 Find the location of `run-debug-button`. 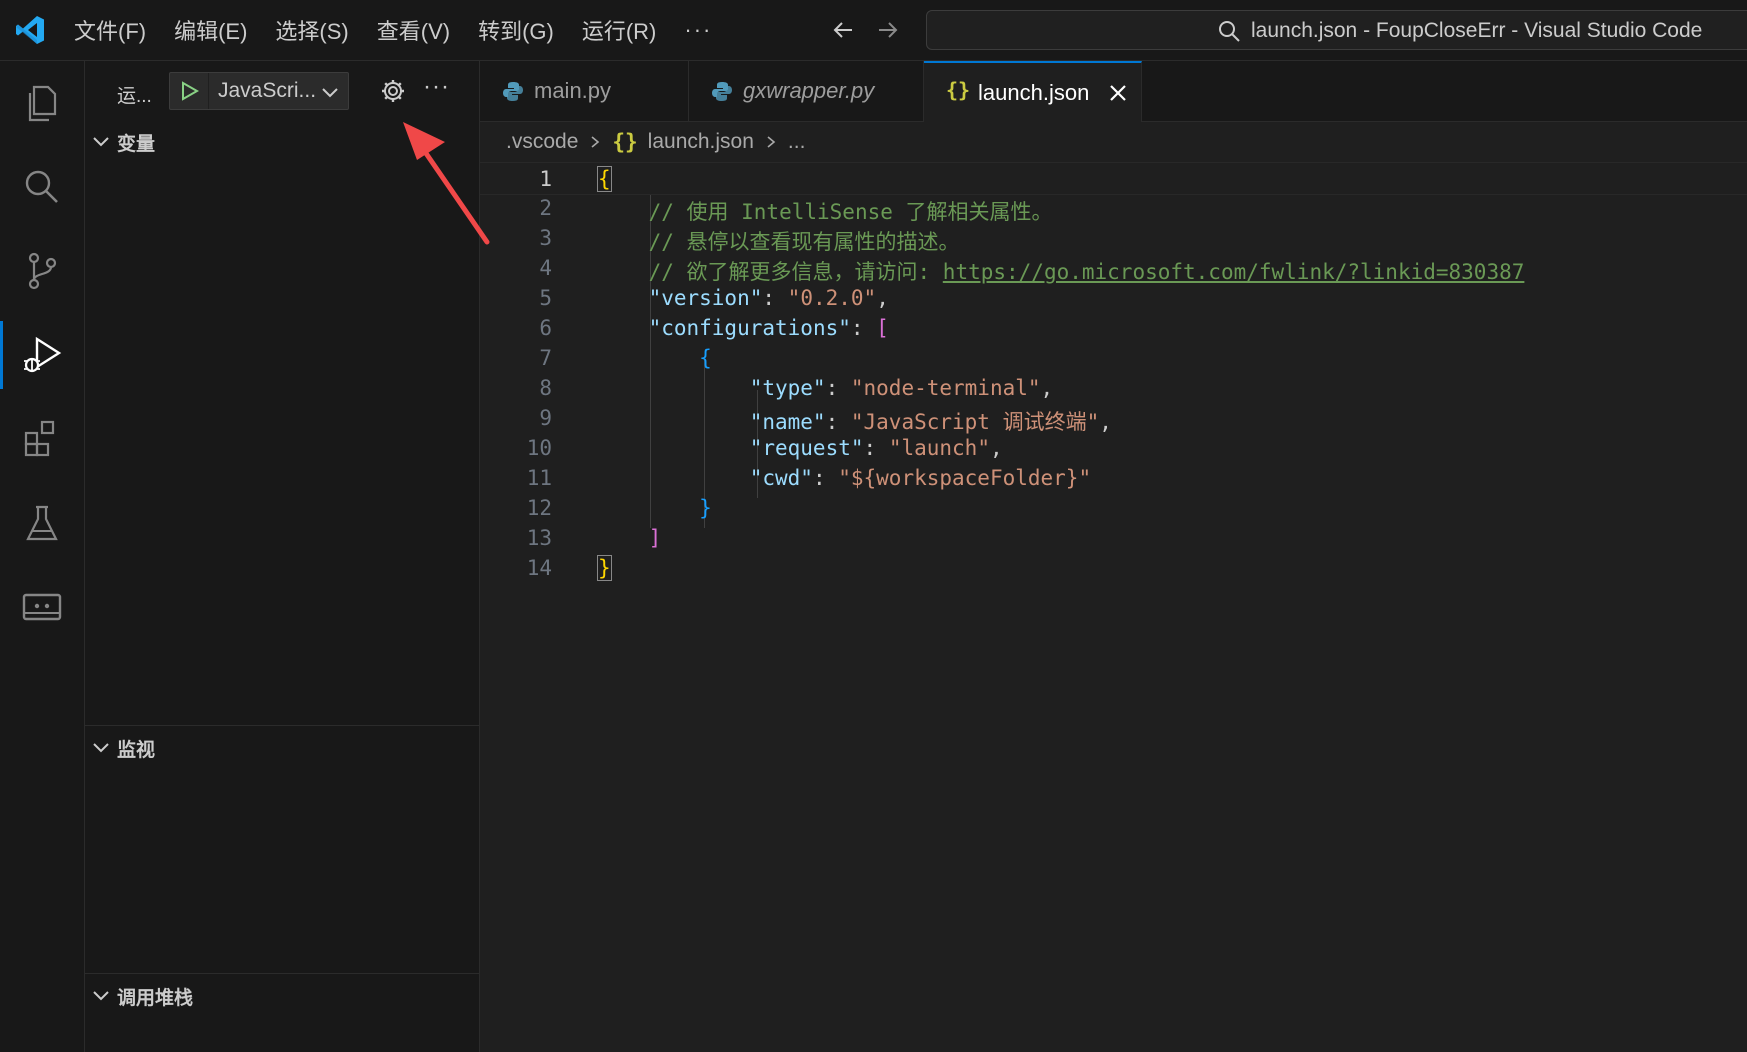

run-debug-button is located at coordinates (42, 355).